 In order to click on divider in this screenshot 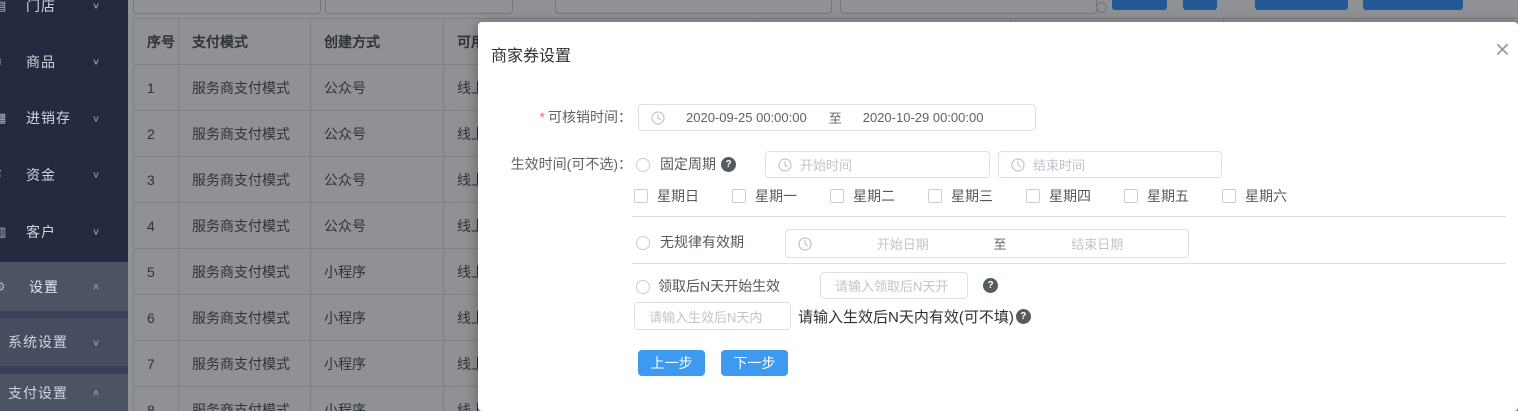, I will do `click(1069, 216)`.